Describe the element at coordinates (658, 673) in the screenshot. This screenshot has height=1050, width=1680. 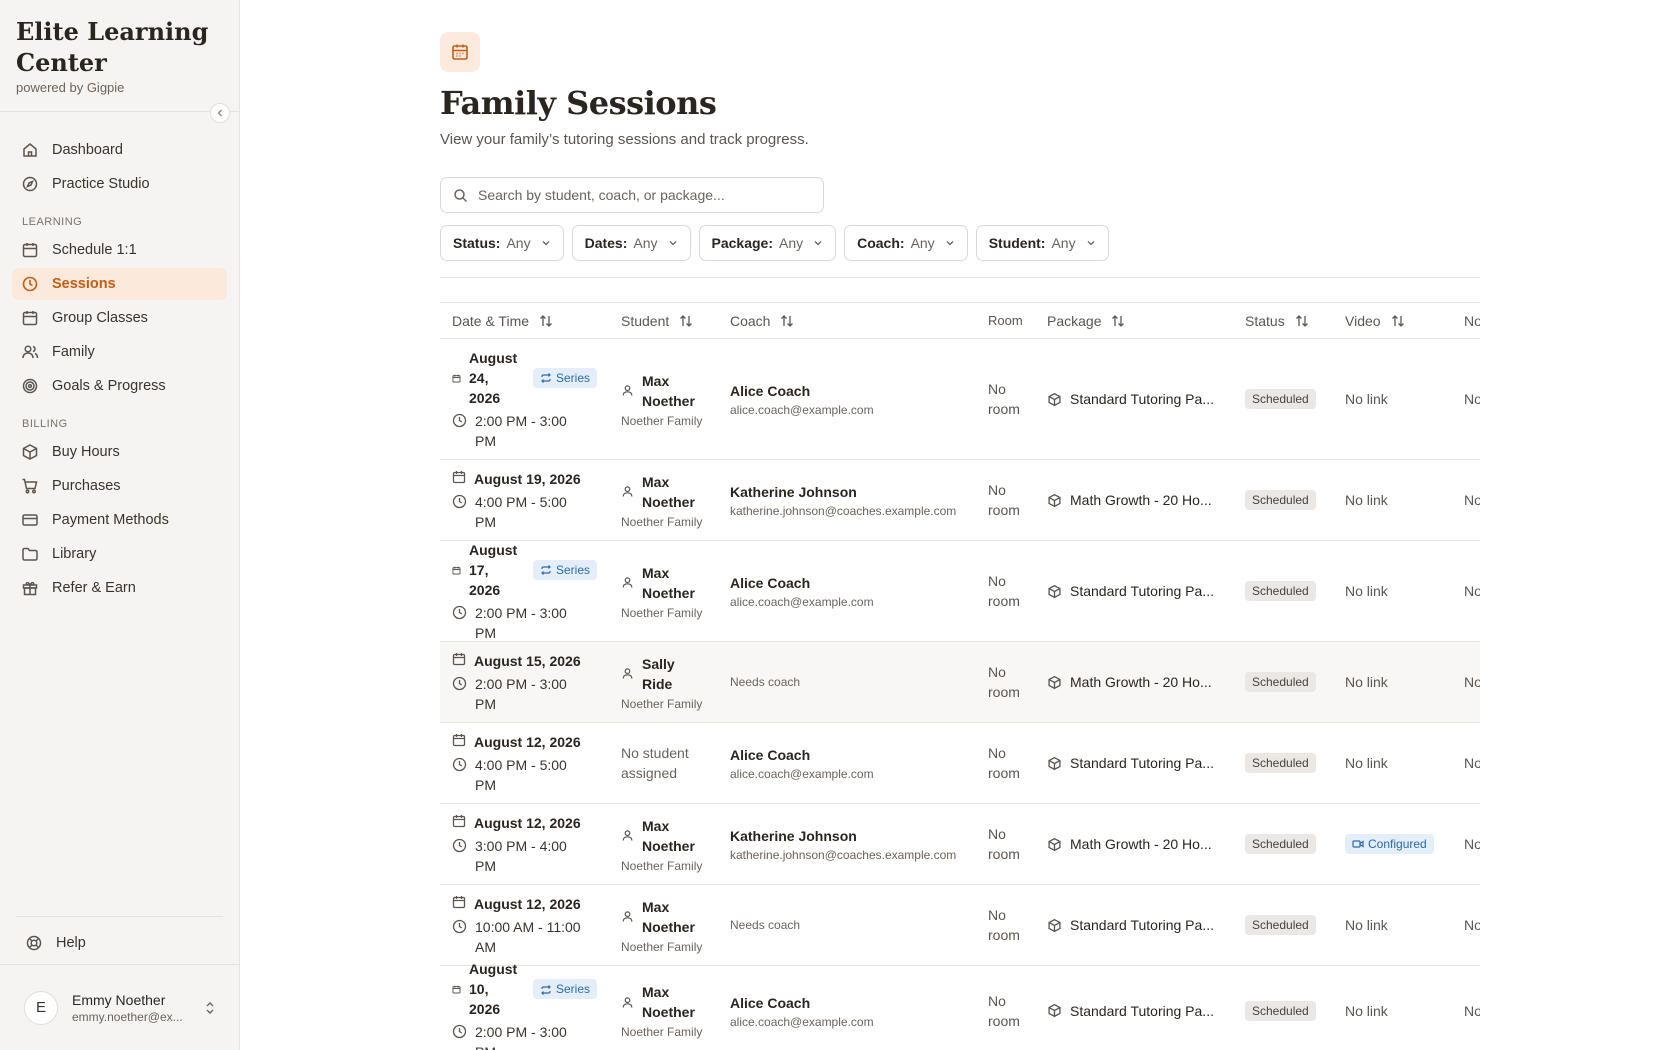
I see `student-name: Sally Ride` at that location.